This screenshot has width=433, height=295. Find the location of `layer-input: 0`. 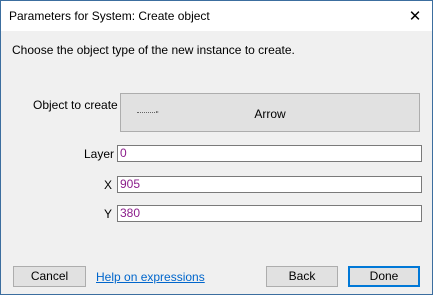

layer-input: 0 is located at coordinates (269, 153).